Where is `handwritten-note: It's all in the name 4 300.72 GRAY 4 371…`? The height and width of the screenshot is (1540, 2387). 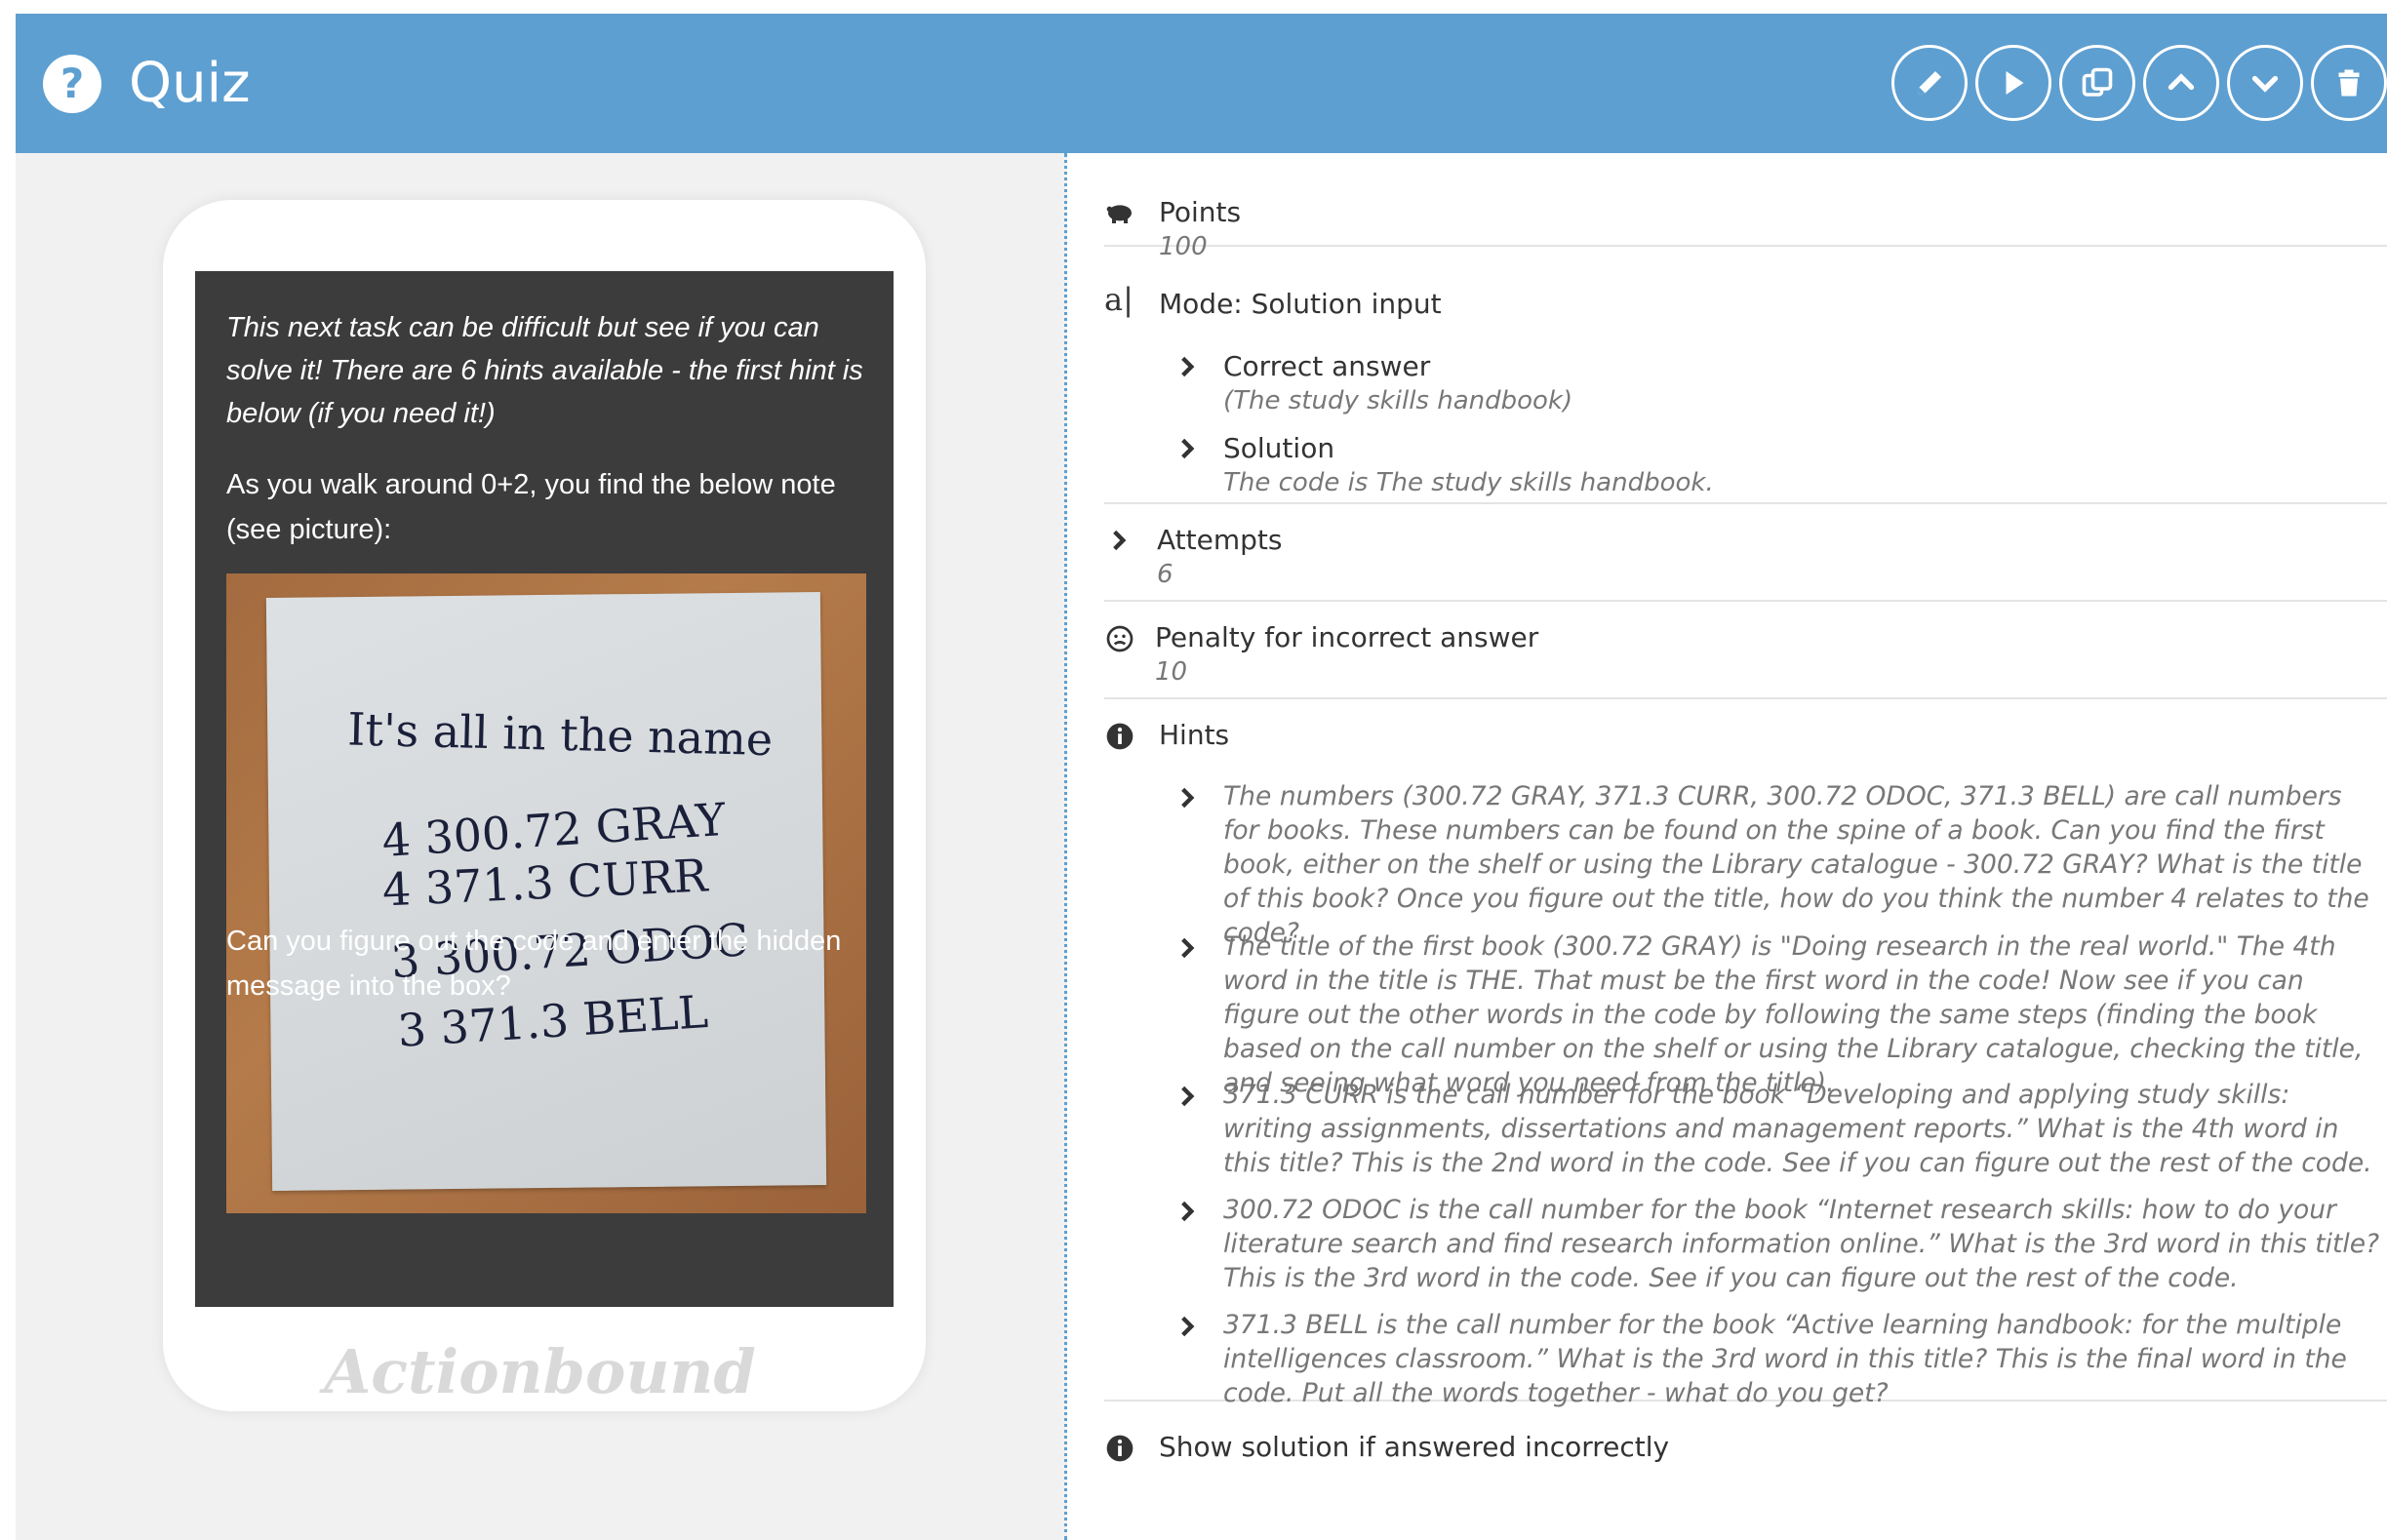
handwritten-note: It's all in the name 4 300.72 GRAY 4 371… is located at coordinates (546, 892).